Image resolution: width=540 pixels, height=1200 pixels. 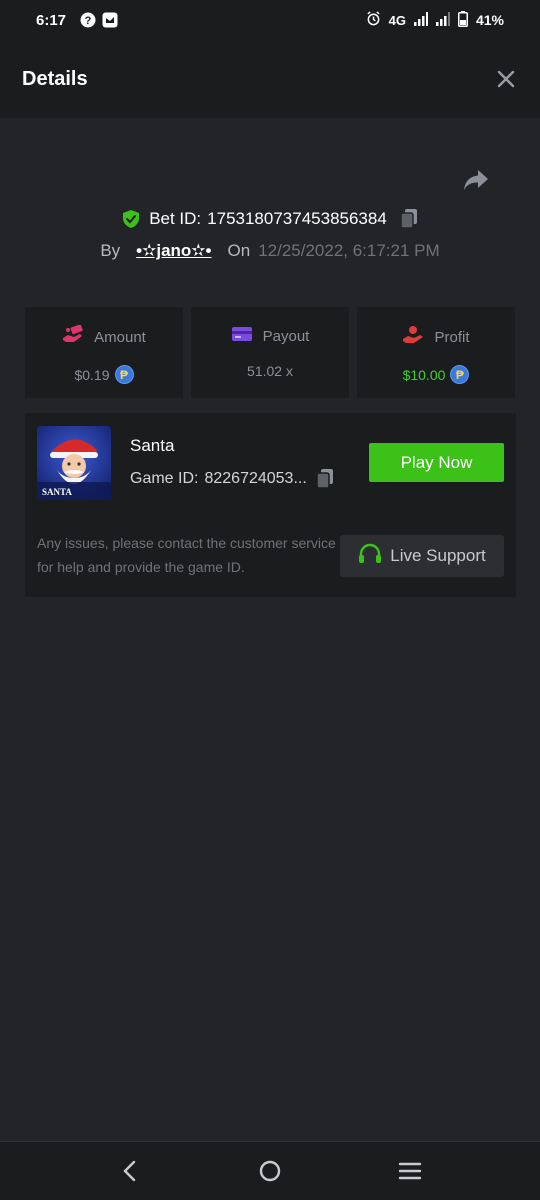 I want to click on battery-percent: 41%, so click(x=489, y=20).